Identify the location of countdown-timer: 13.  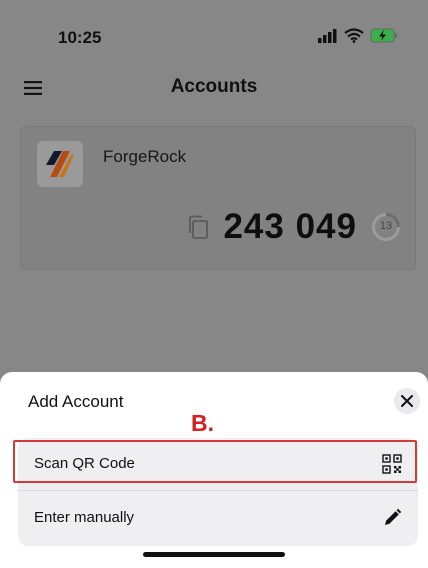
(386, 227).